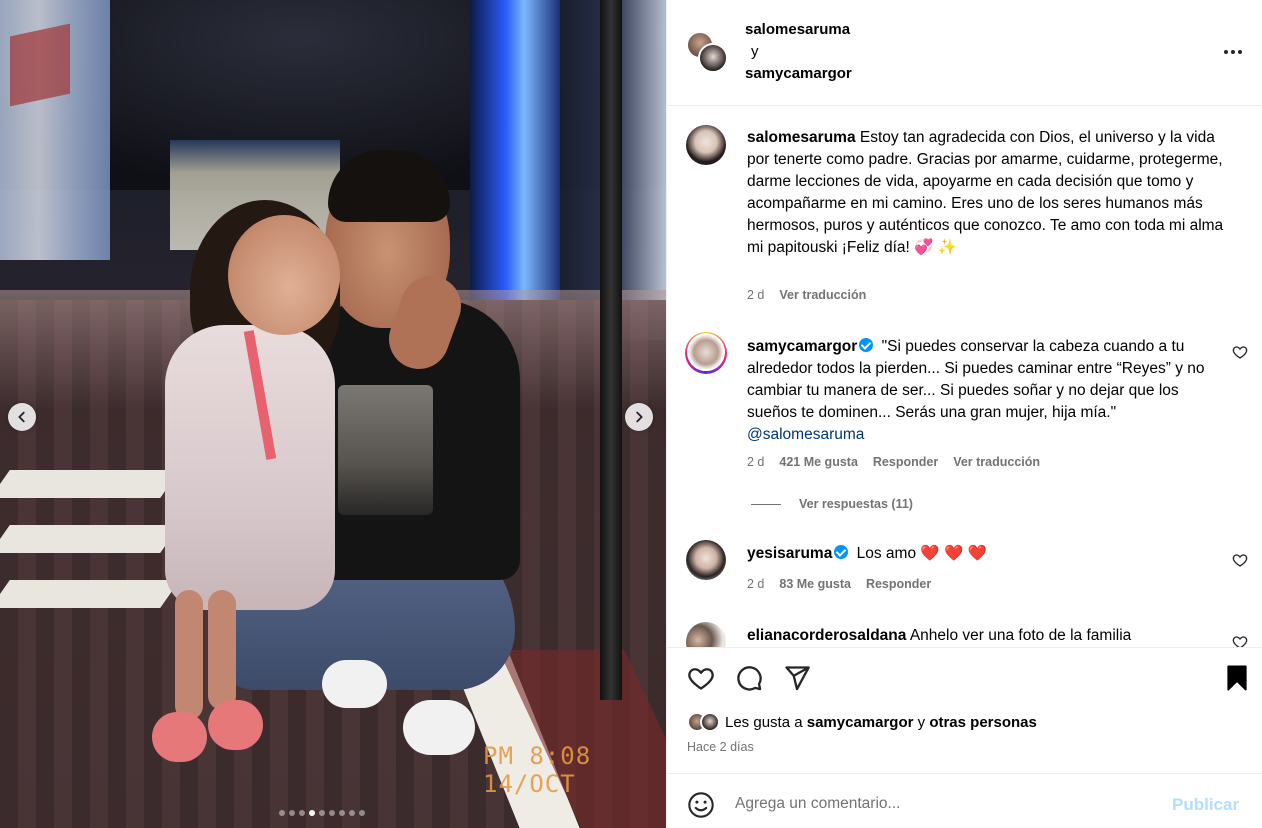  What do you see at coordinates (953, 553) in the screenshot?
I see `heart-emoji-icon: ❤️ ❤️ ❤️` at bounding box center [953, 553].